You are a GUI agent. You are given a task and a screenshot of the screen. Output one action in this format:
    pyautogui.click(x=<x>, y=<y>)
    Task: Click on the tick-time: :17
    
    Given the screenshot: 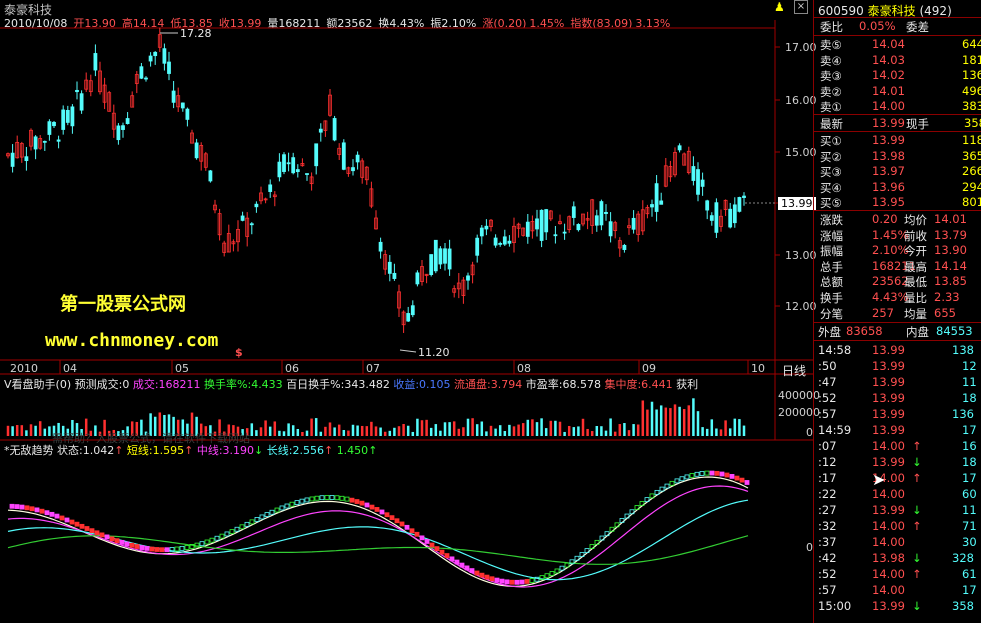 What is the action you would take?
    pyautogui.click(x=827, y=478)
    